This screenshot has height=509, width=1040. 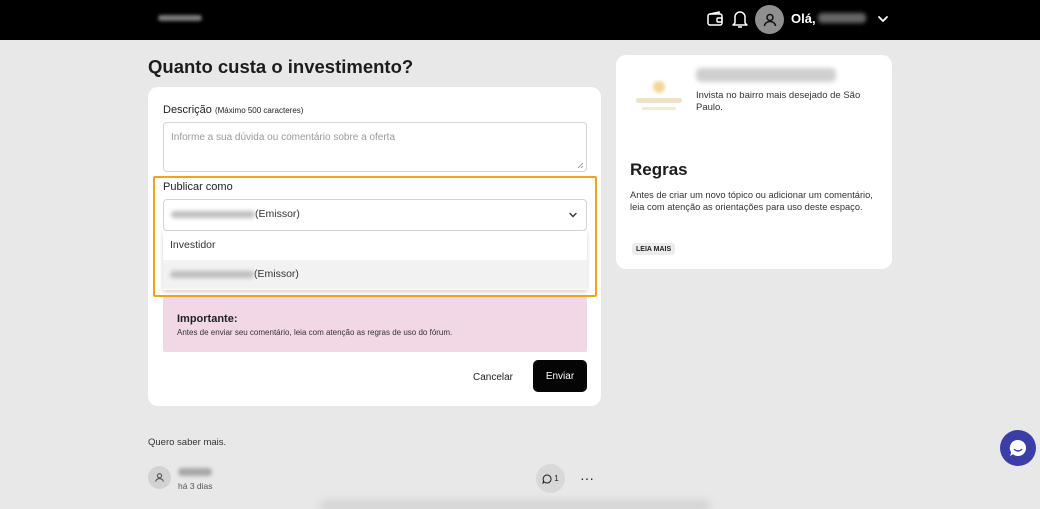 I want to click on publish-as-selected: (Emissor), so click(x=235, y=214).